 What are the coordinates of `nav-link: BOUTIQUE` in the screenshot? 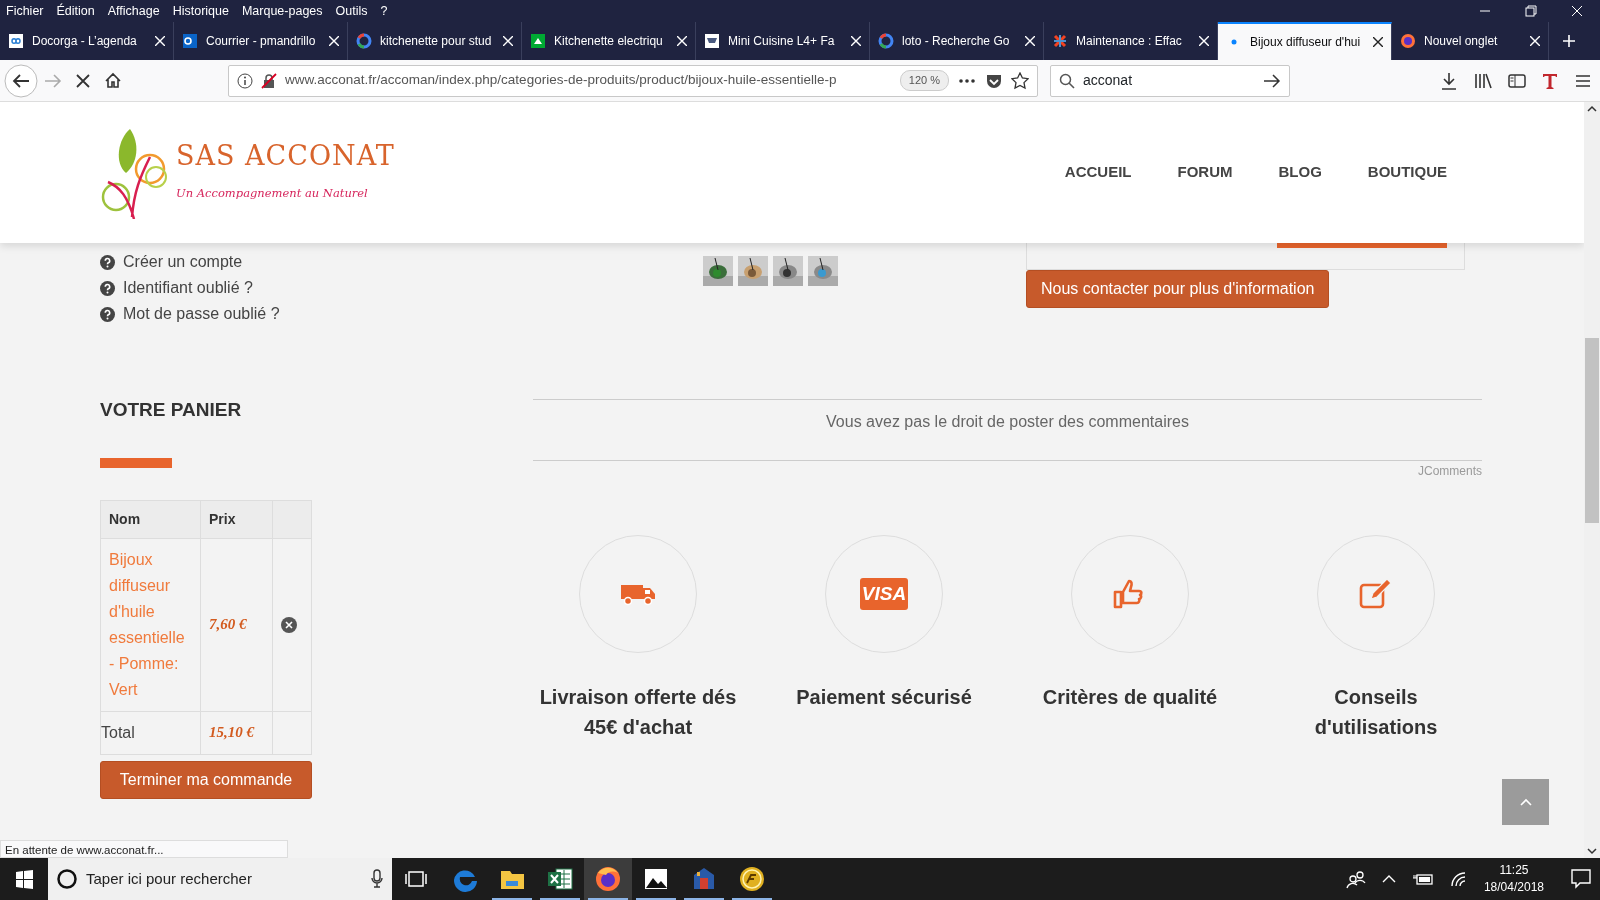 It's located at (1407, 172).